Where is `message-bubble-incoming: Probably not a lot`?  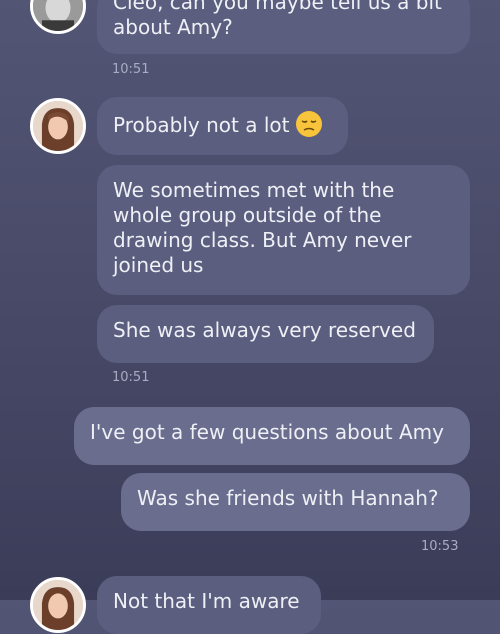
message-bubble-incoming: Probably not a lot is located at coordinates (222, 126).